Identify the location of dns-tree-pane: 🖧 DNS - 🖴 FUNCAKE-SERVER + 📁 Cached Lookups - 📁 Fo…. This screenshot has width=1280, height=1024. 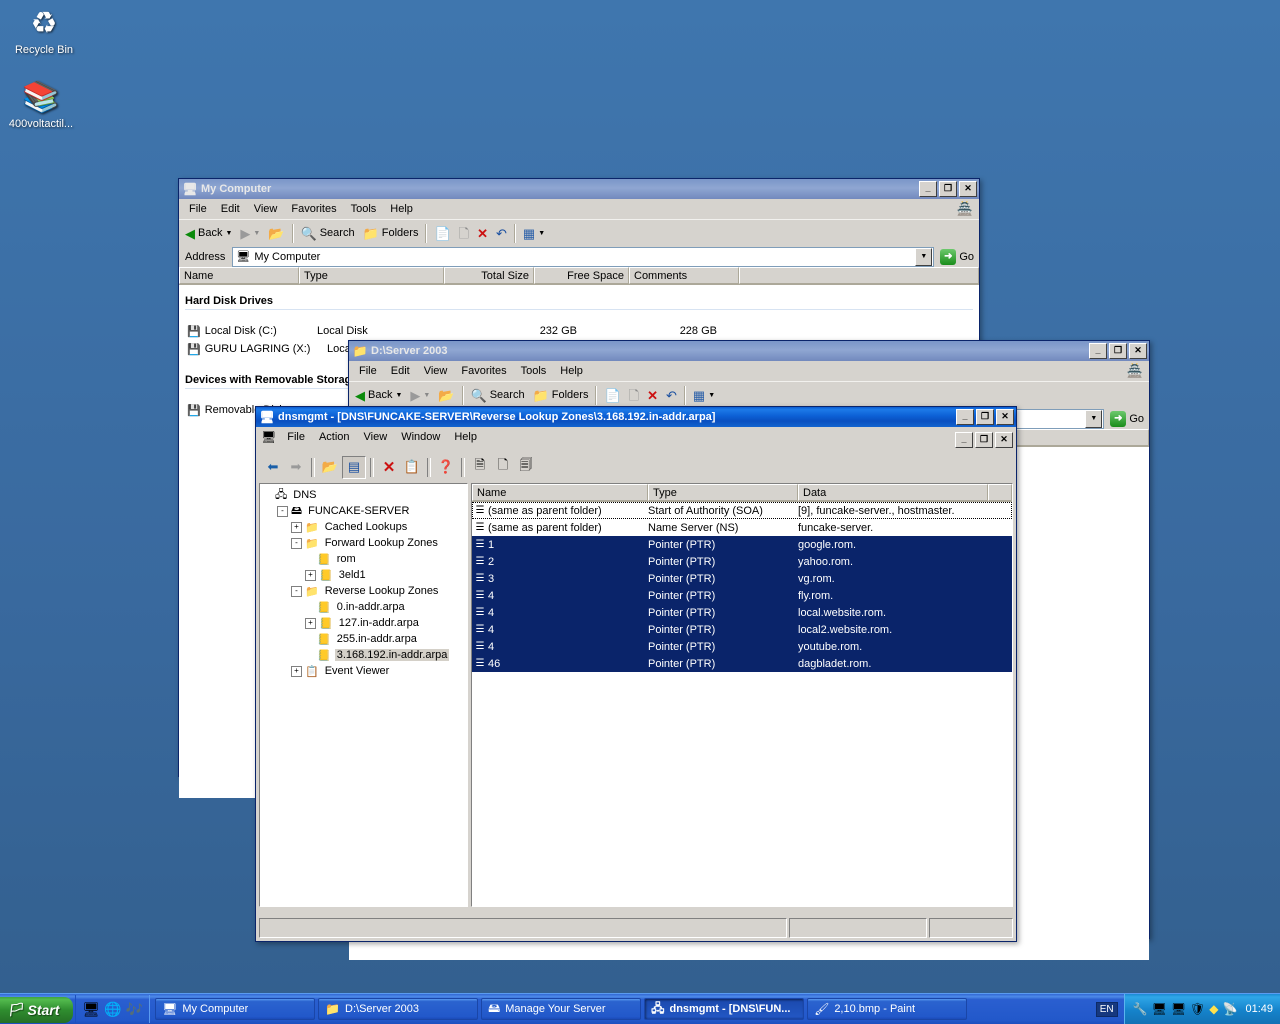
(363, 695).